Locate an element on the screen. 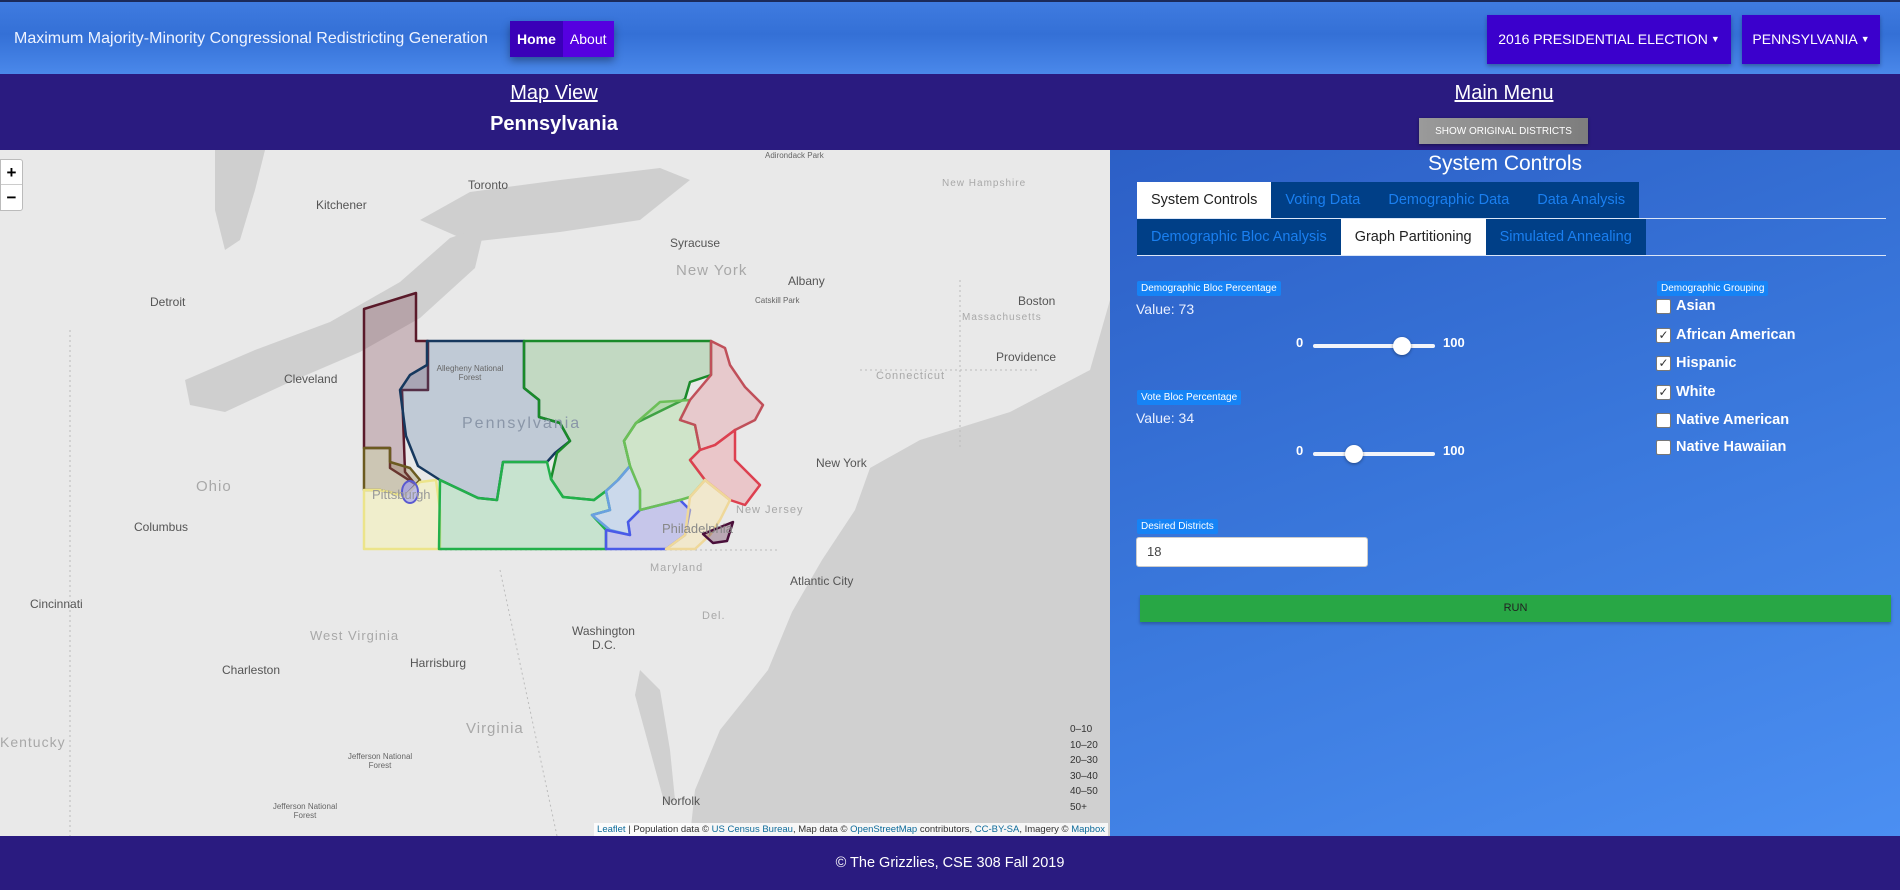 The image size is (1900, 890). city-label: Norfolk is located at coordinates (681, 801).